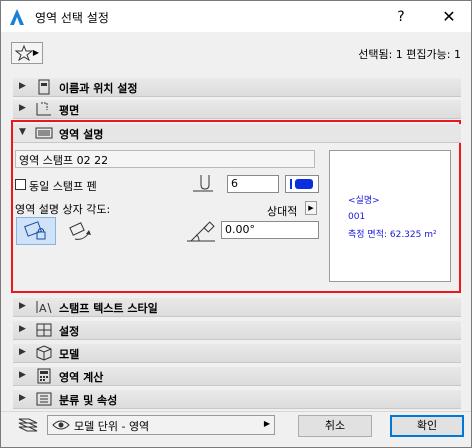 This screenshot has width=472, height=448. What do you see at coordinates (237, 307) in the screenshot?
I see `section-stamp-text-style: ▶ A 스탬프 텍스트 스타일` at bounding box center [237, 307].